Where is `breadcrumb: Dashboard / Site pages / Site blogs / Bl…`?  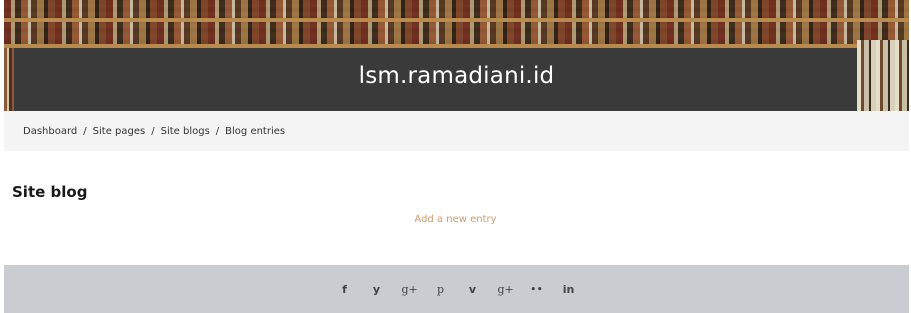 breadcrumb: Dashboard / Site pages / Site blogs / Bl… is located at coordinates (456, 131).